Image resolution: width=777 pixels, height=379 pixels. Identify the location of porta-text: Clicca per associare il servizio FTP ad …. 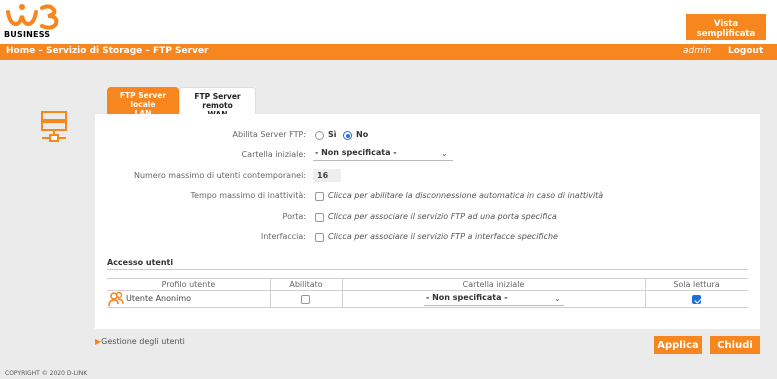
(442, 216).